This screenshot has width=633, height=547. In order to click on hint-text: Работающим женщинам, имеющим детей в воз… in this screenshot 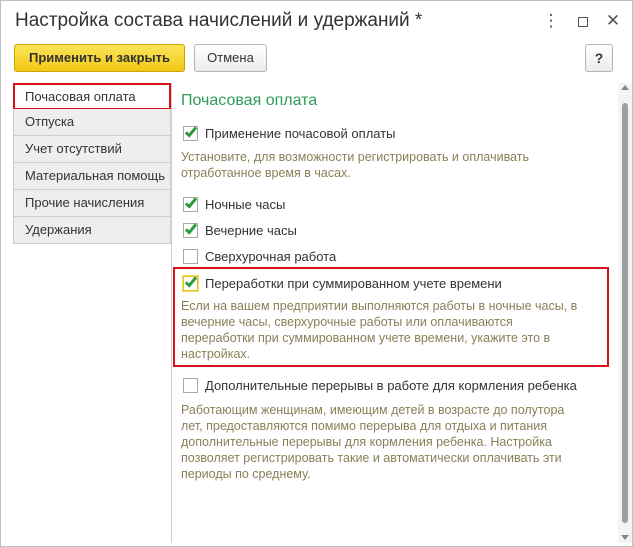, I will do `click(373, 410)`.